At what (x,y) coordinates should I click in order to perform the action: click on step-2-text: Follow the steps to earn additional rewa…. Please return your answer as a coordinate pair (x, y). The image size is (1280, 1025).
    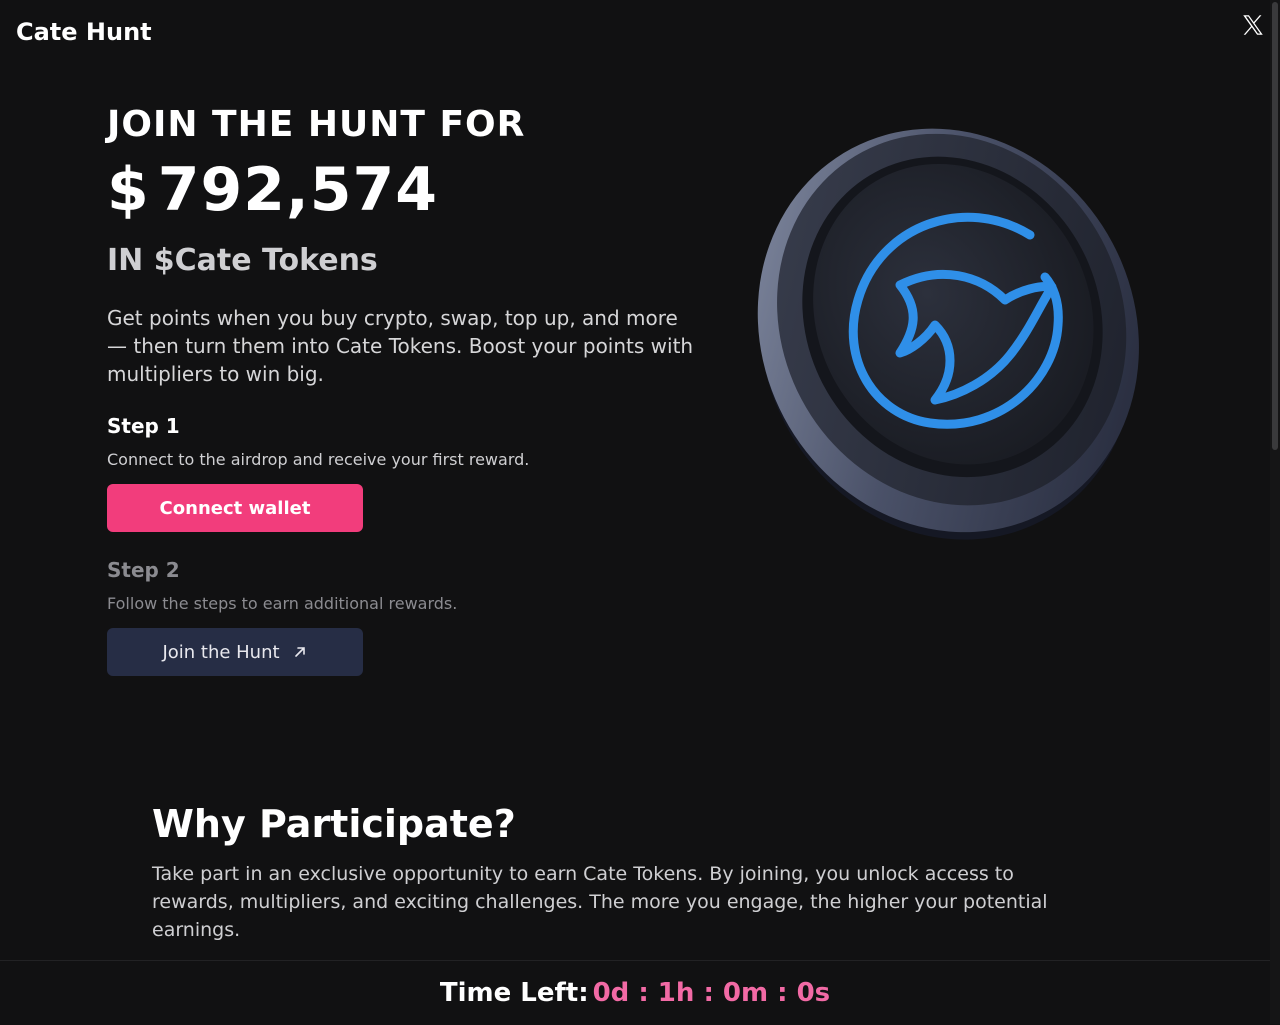
    Looking at the image, I should click on (282, 603).